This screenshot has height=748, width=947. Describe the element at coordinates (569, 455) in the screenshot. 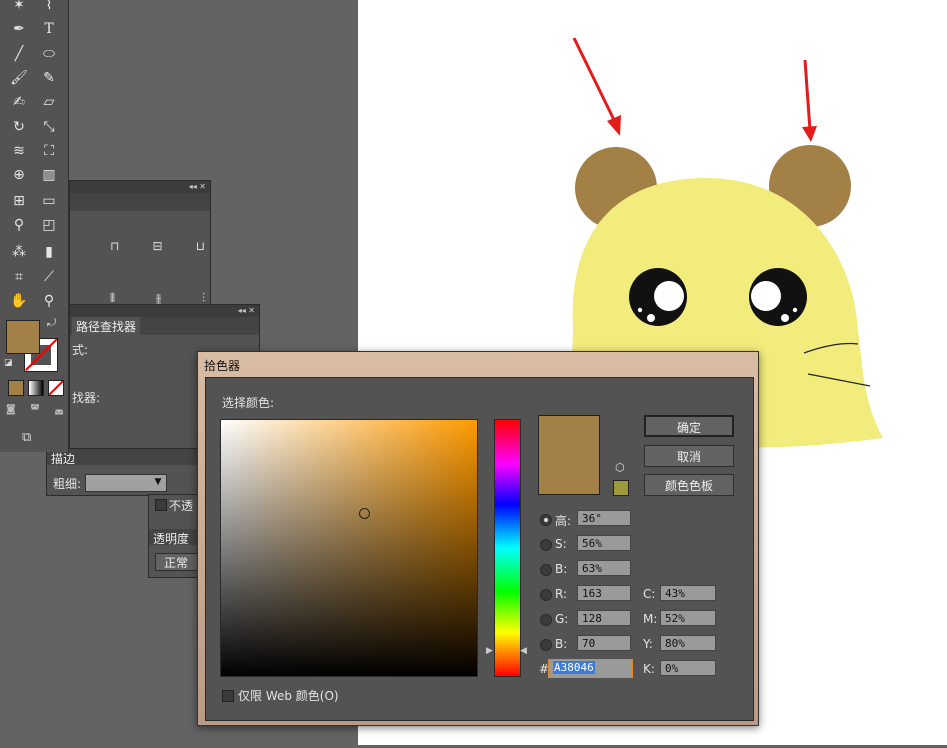

I see `color-preview` at that location.